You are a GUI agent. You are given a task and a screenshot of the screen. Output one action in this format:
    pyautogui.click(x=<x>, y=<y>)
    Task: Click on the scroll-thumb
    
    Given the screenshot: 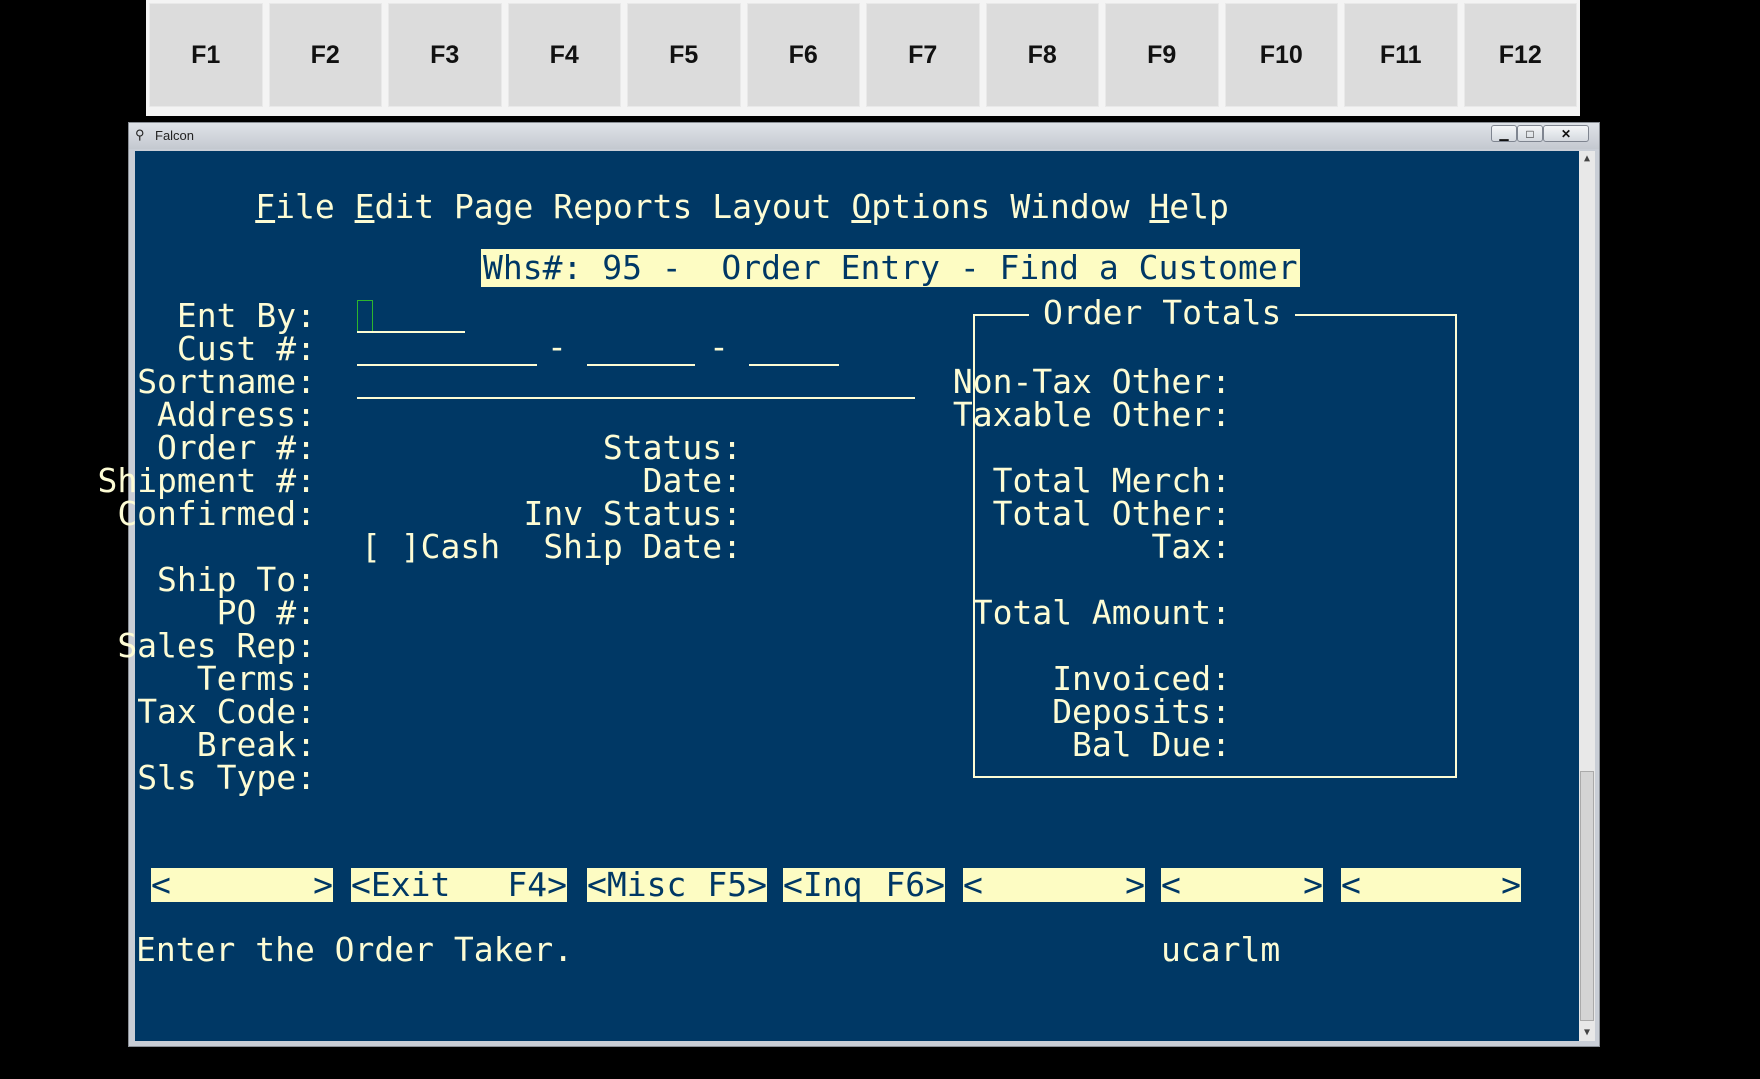 What is the action you would take?
    pyautogui.click(x=1587, y=896)
    